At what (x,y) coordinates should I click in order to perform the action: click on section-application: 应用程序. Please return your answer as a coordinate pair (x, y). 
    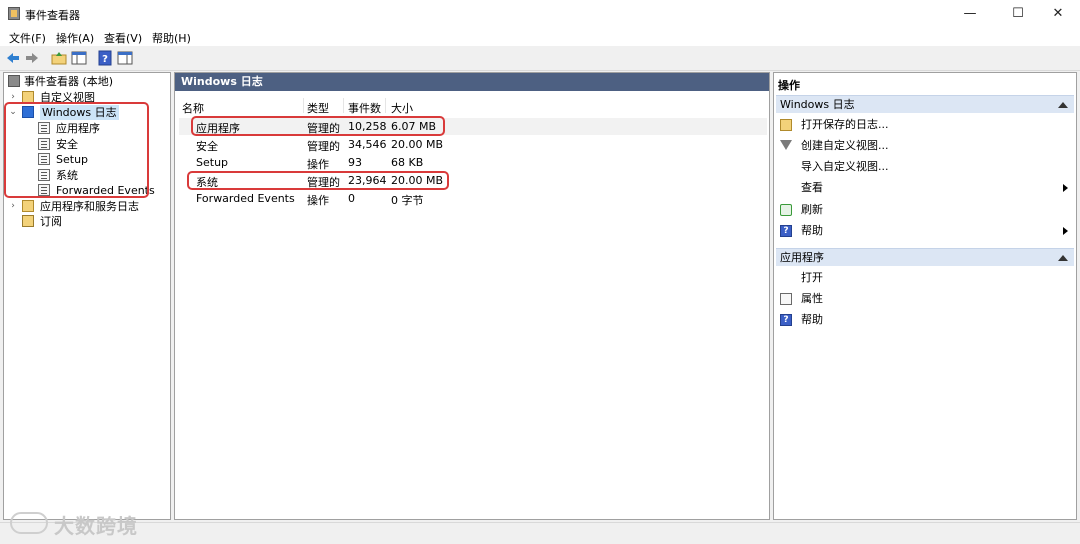
    Looking at the image, I should click on (925, 257).